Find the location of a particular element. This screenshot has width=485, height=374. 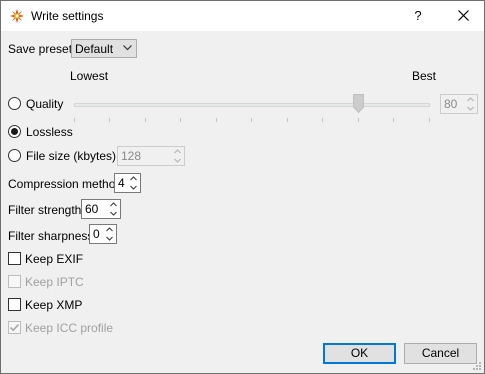

keep-iptc-checkbox is located at coordinates (14, 281).